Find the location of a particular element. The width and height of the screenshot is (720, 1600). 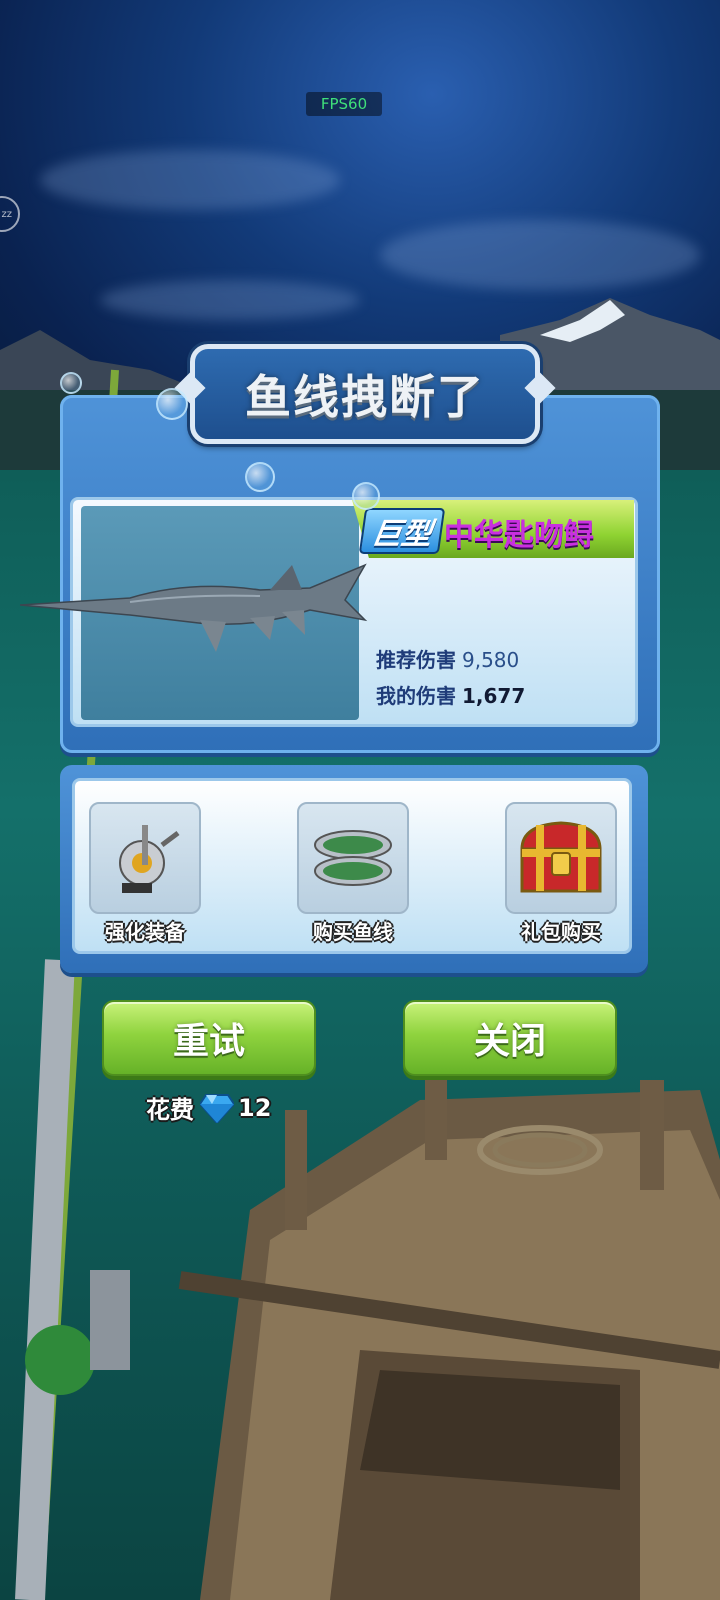

upgrade-gear-option: 强化装备 is located at coordinates (145, 873).